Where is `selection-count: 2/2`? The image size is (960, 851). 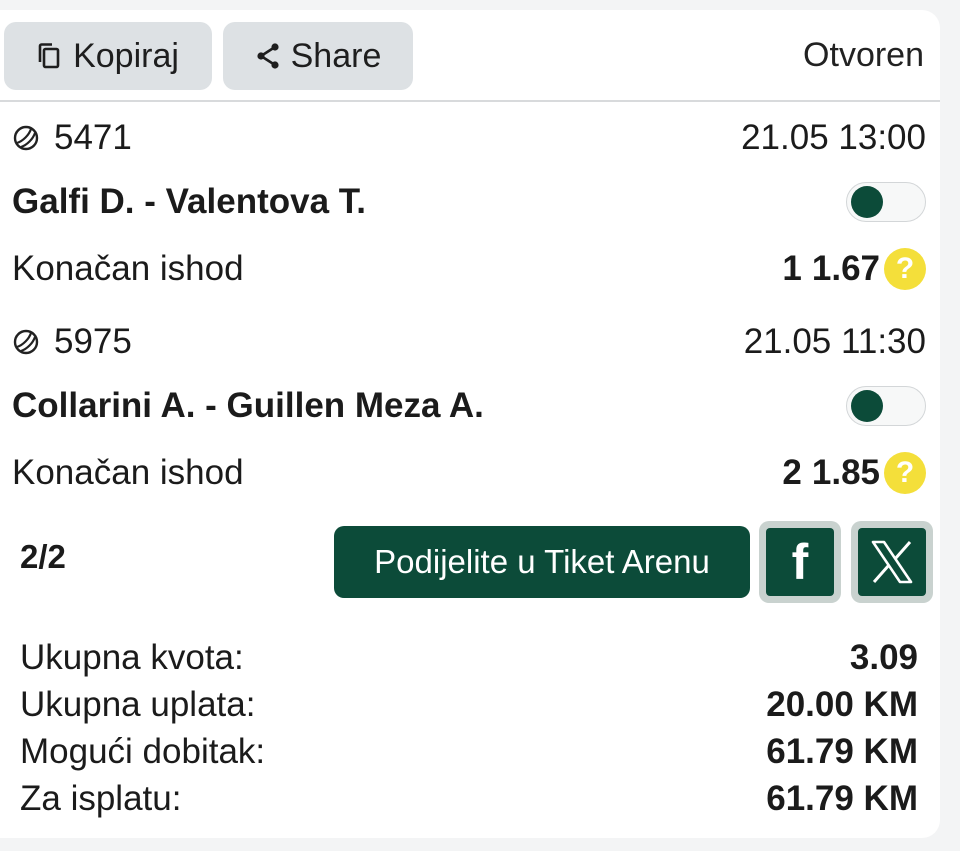
selection-count: 2/2 is located at coordinates (43, 556).